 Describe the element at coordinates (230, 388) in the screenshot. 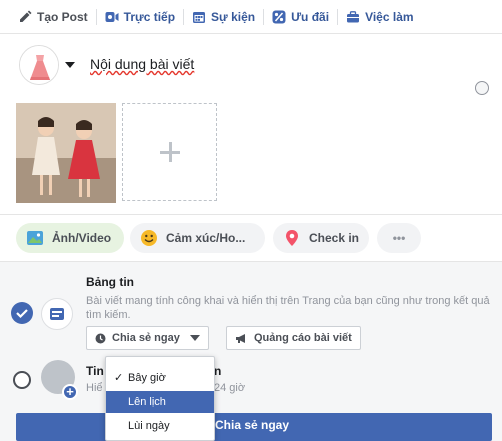

I see `story-option-subtitle-tail: 24 giờ` at that location.